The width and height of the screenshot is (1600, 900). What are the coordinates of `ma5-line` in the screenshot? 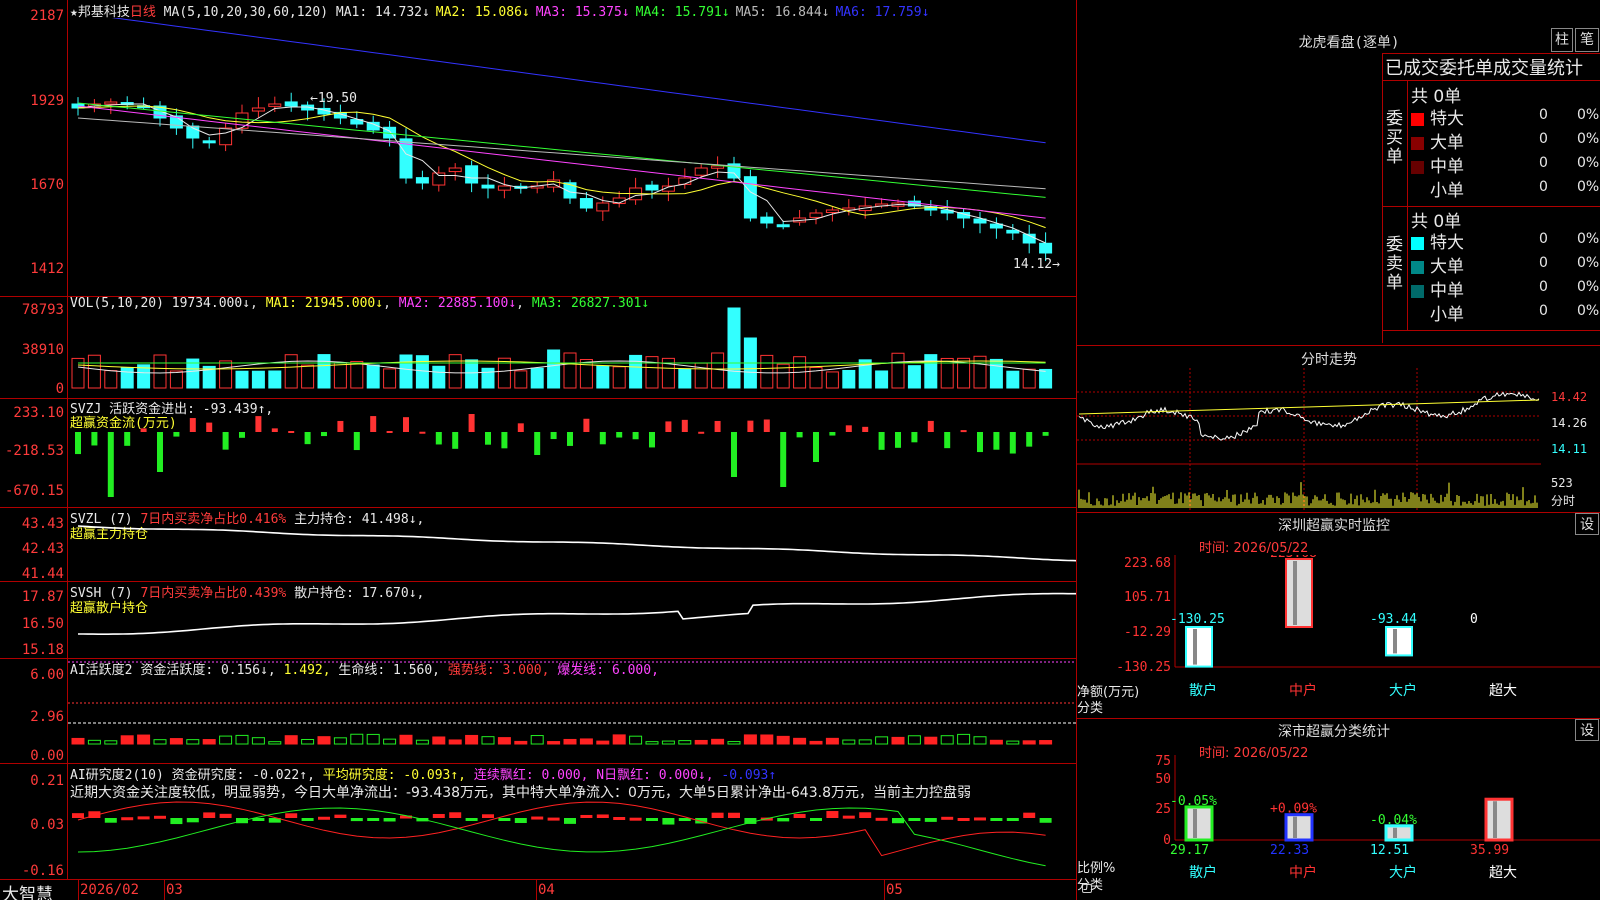 It's located at (561, 153).